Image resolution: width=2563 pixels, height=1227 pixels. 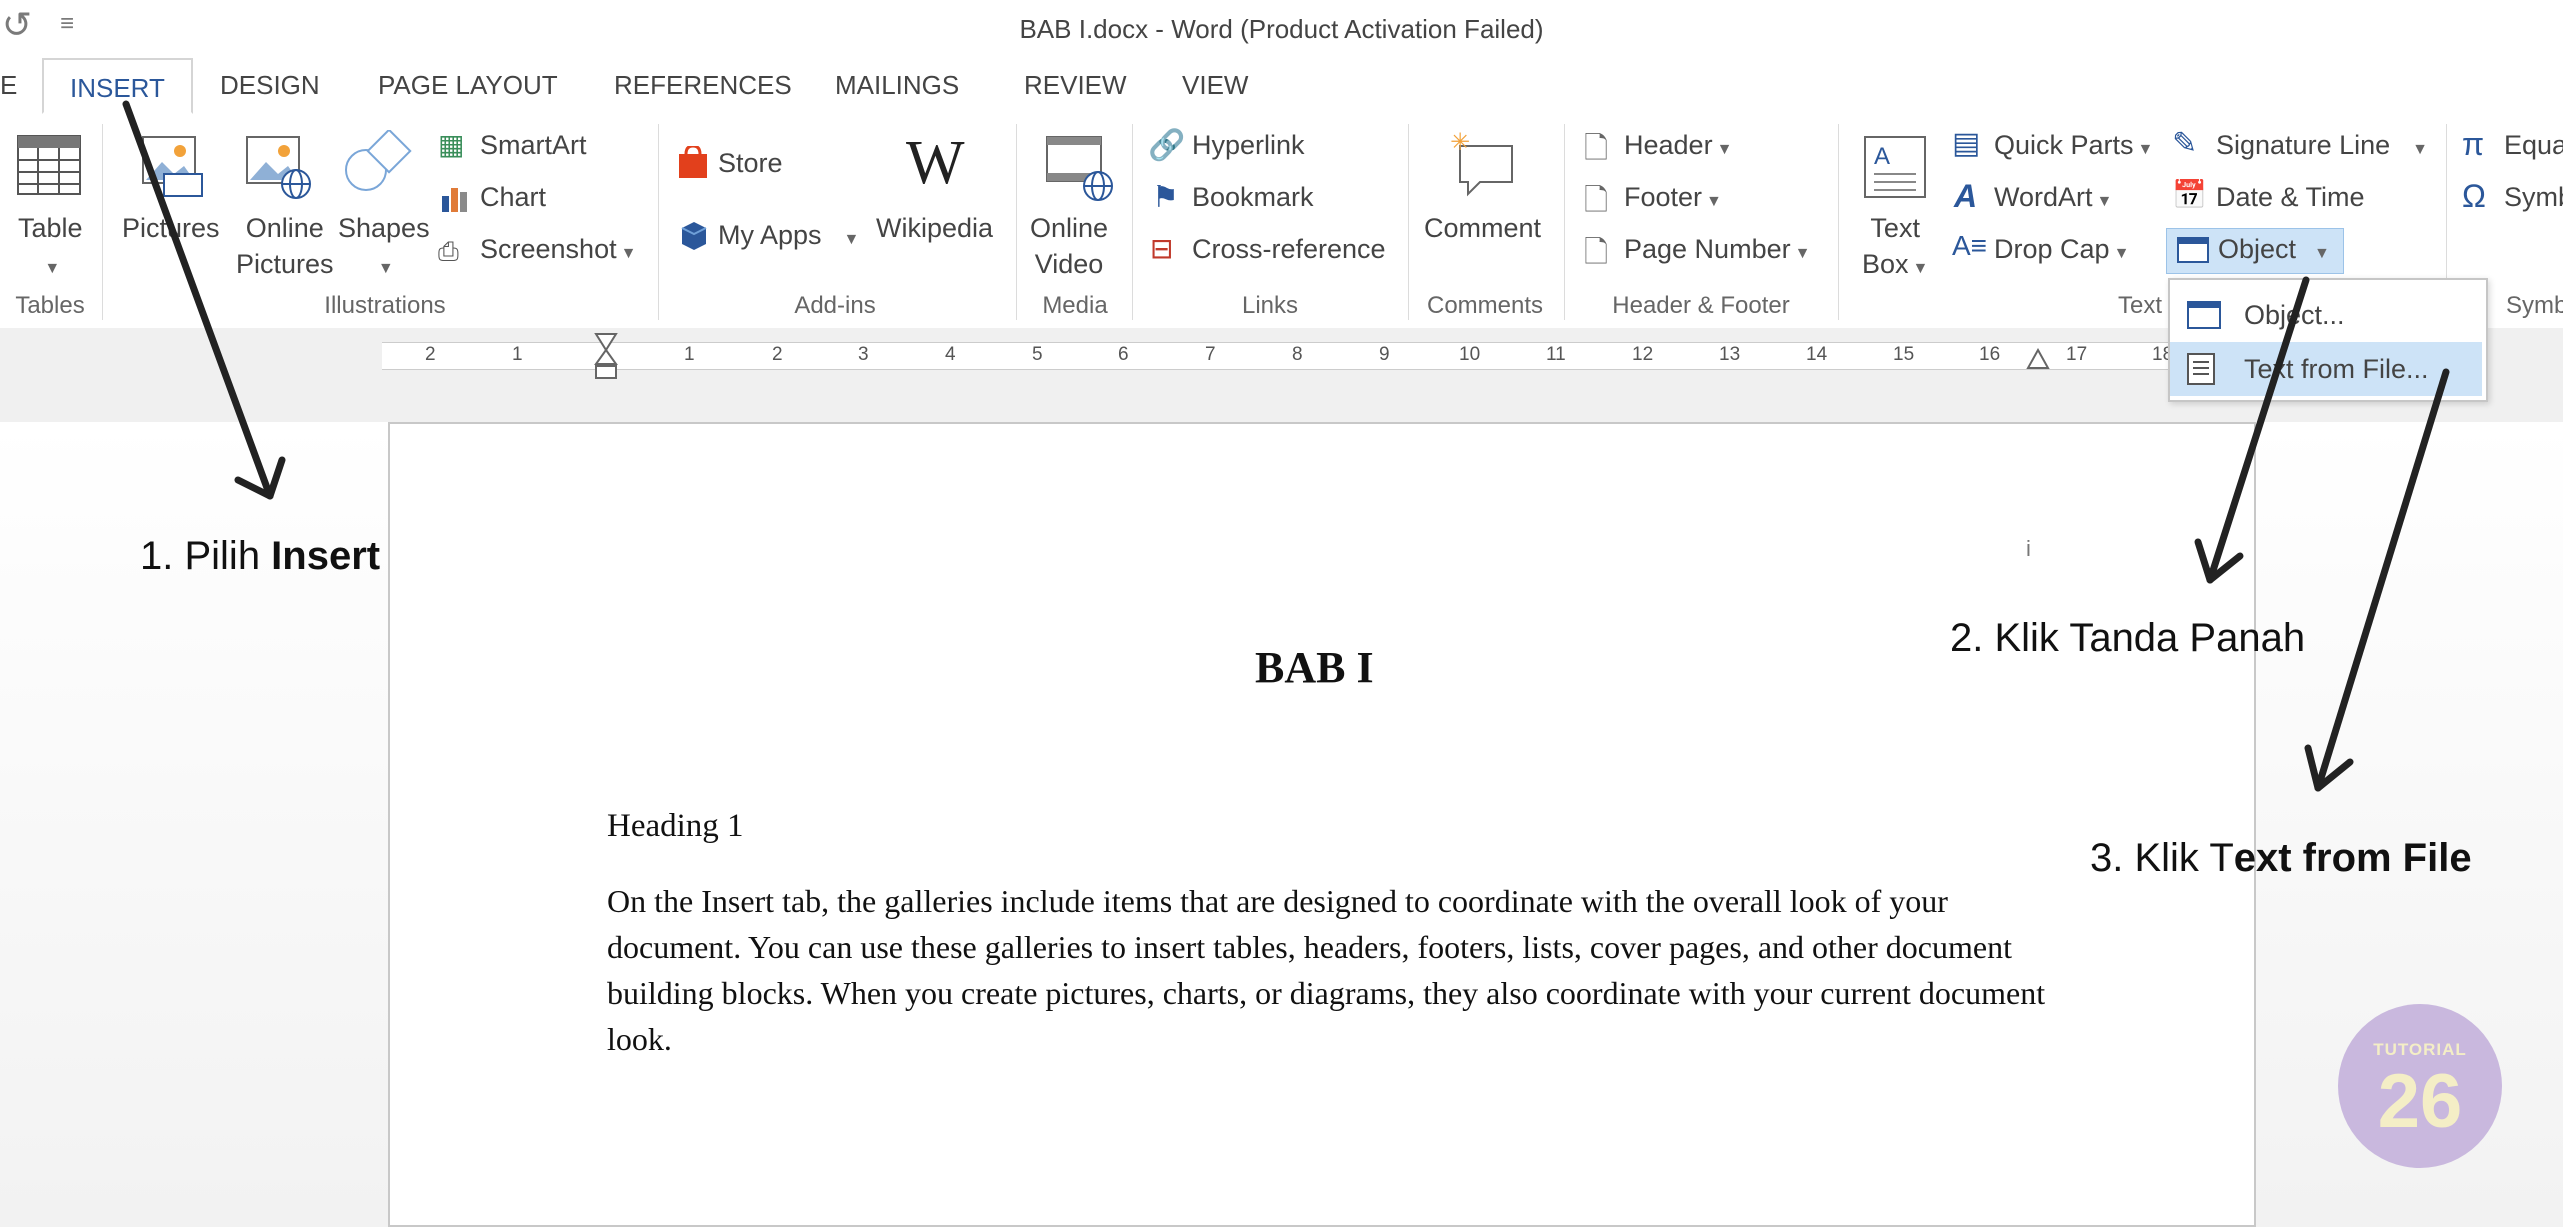 I want to click on arrow-to-object-dropdown, so click(x=2258, y=430).